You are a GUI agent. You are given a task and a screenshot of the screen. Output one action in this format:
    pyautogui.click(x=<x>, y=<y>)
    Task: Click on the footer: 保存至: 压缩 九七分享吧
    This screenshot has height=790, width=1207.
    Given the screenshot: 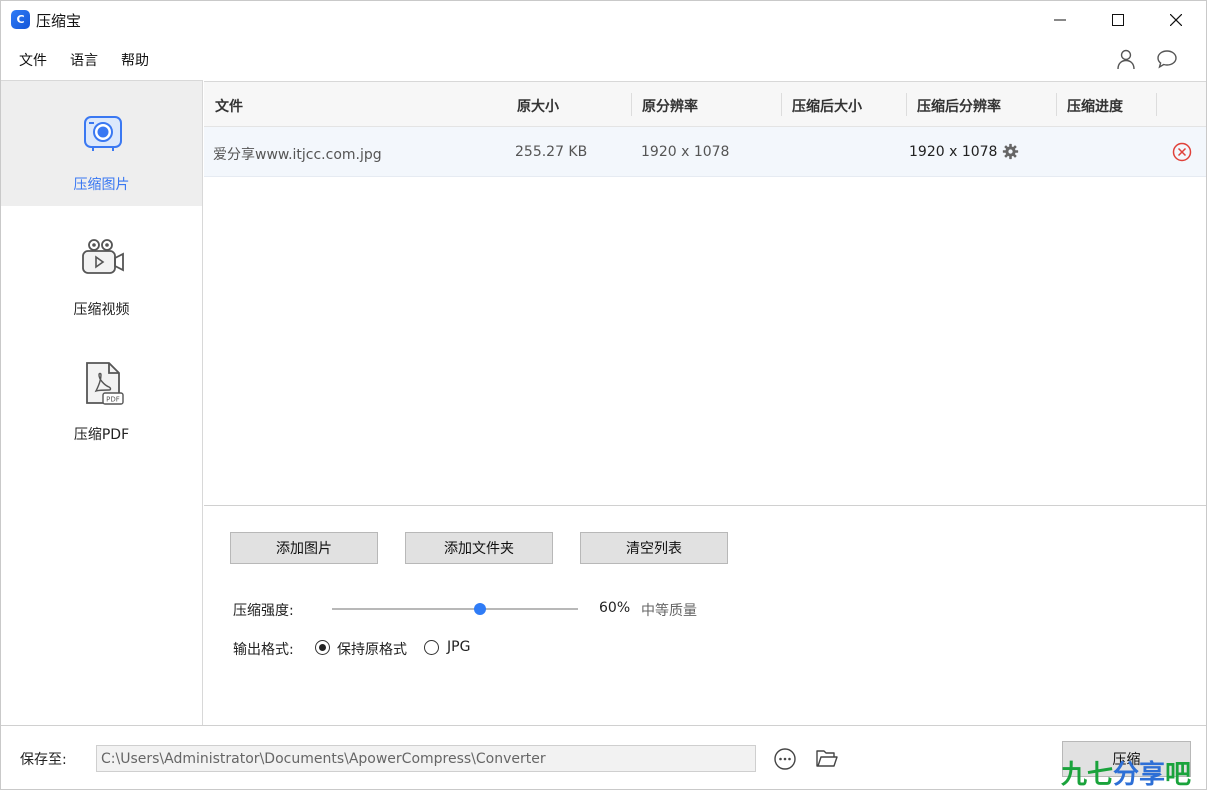 What is the action you would take?
    pyautogui.click(x=603, y=757)
    